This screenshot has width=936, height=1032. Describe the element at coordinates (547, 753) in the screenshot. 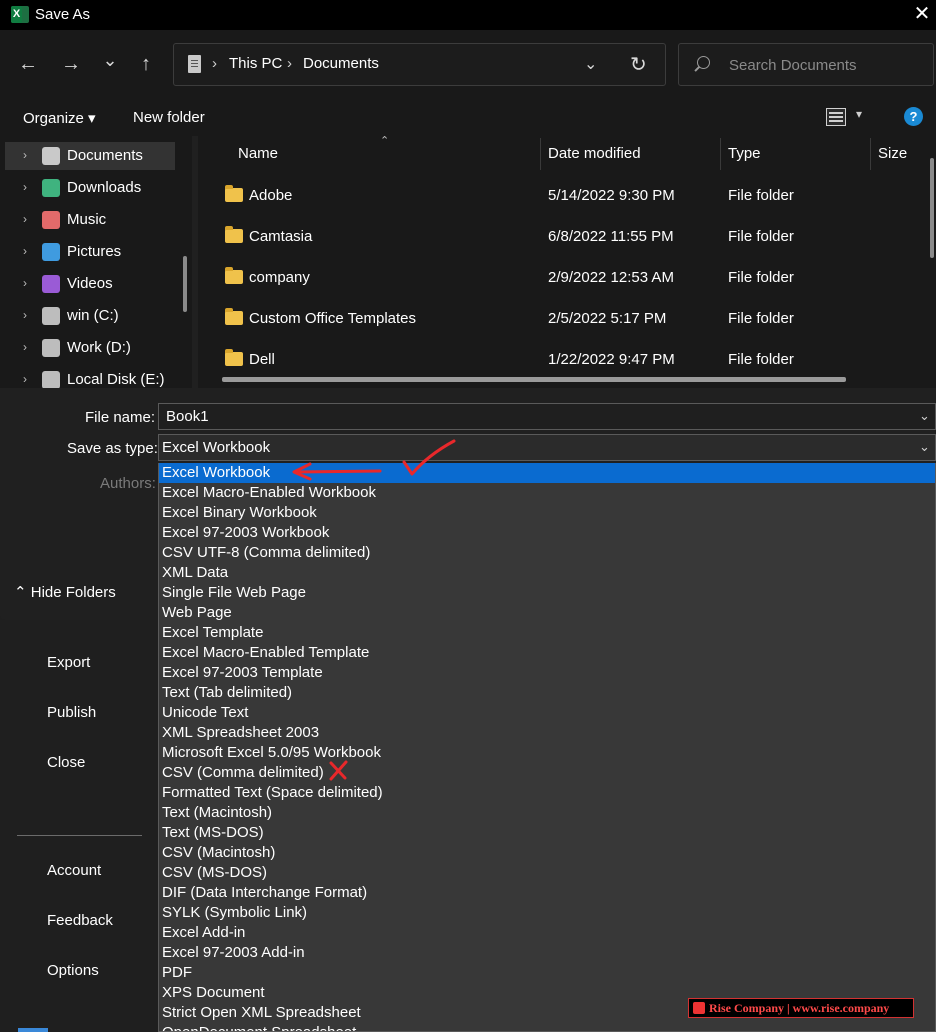

I see `save-type-option: Microsoft Excel 5.0/95 Workbook` at that location.